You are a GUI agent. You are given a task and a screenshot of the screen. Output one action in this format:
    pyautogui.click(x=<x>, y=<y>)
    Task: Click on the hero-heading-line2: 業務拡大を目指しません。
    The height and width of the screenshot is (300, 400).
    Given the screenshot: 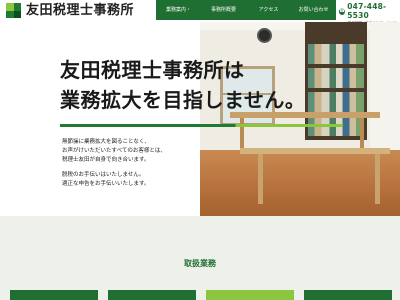 What is the action you would take?
    pyautogui.click(x=183, y=100)
    